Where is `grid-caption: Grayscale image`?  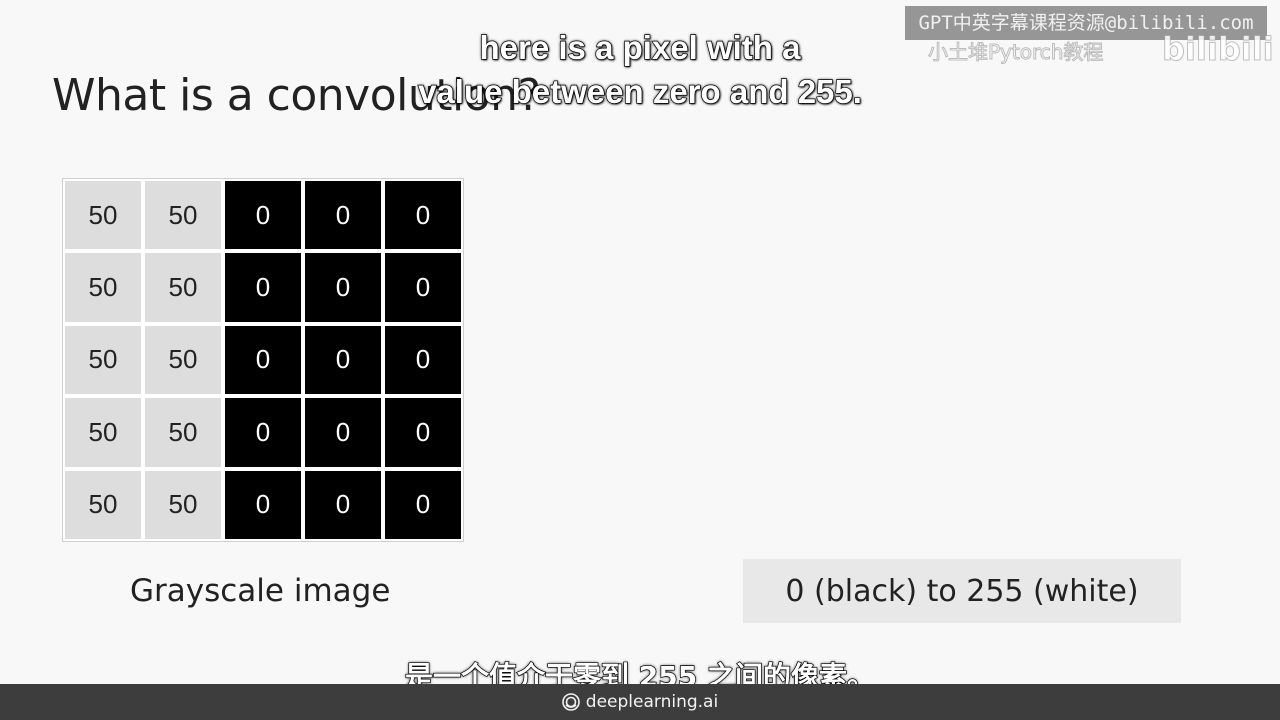 grid-caption: Grayscale image is located at coordinates (260, 591).